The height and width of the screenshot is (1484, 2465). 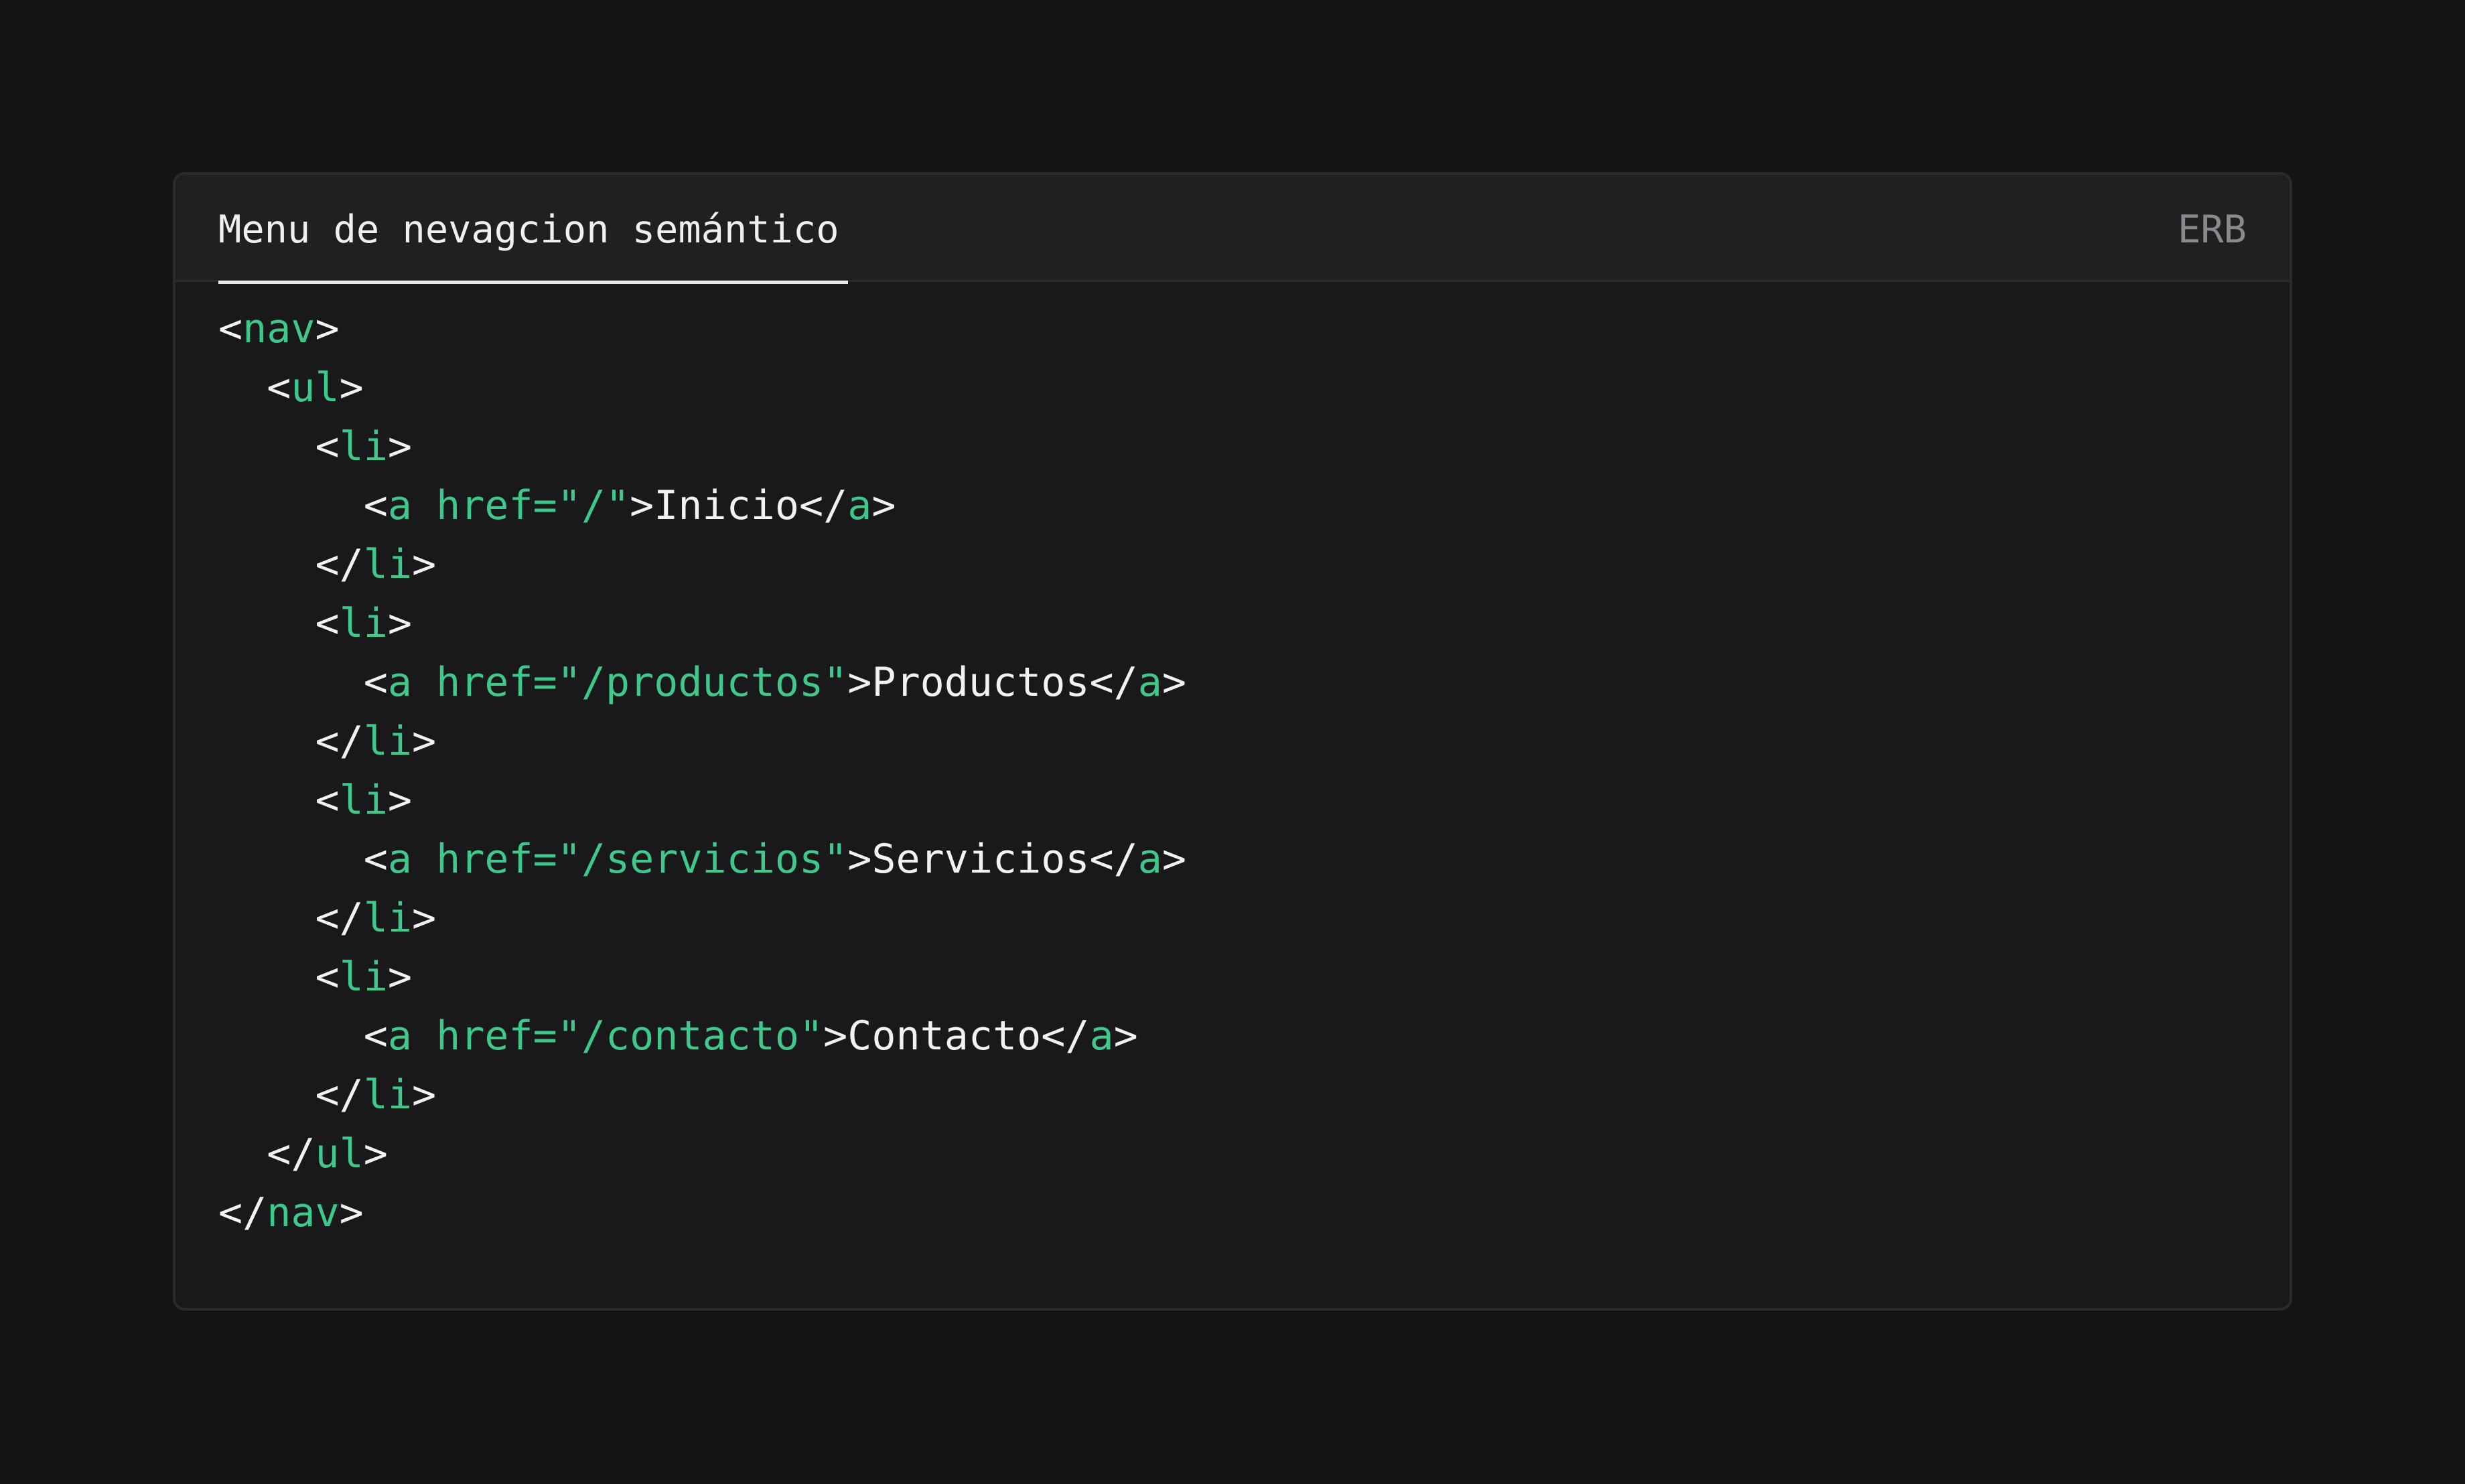 I want to click on code-text: Productos, so click(x=980, y=682).